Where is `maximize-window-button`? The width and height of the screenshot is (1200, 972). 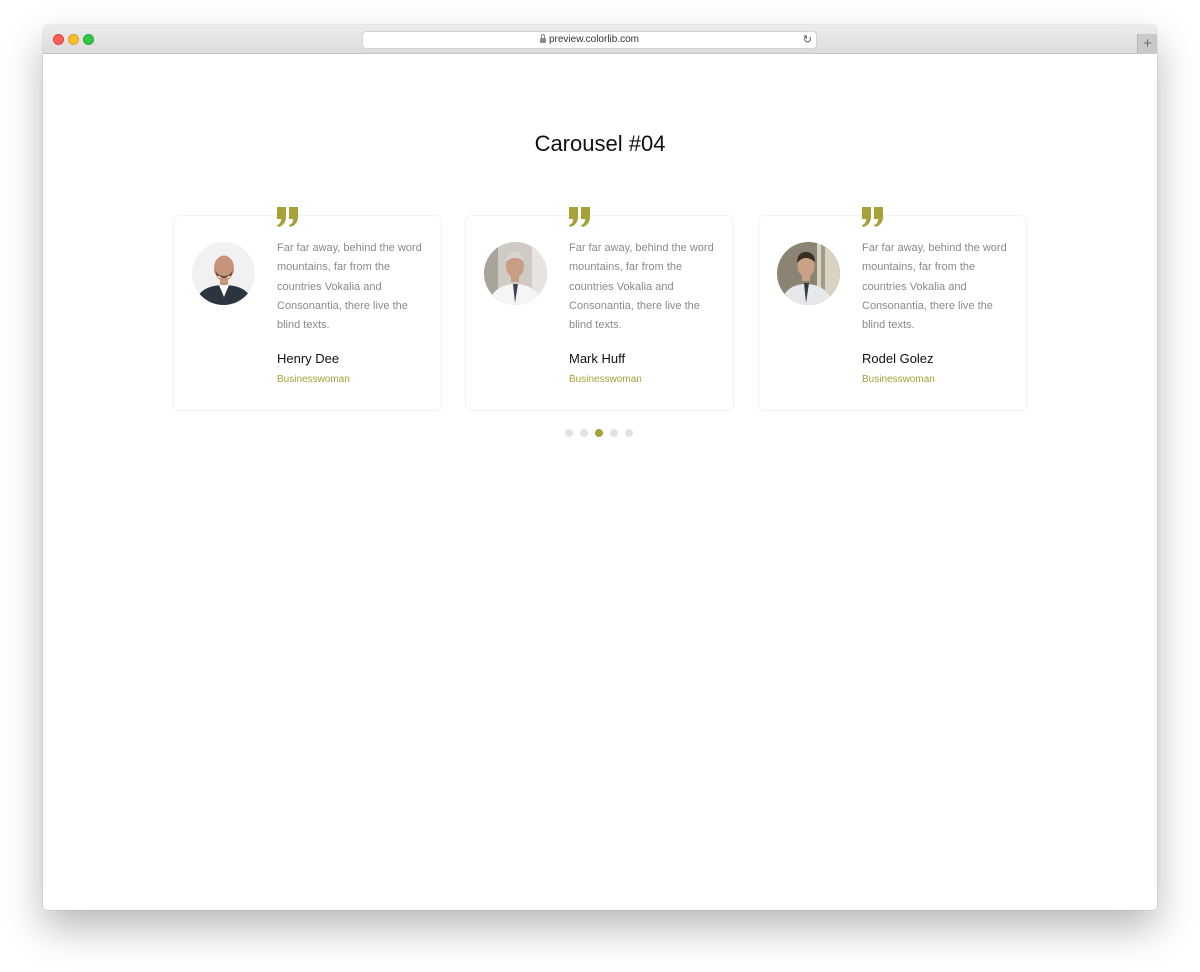
maximize-window-button is located at coordinates (88, 39).